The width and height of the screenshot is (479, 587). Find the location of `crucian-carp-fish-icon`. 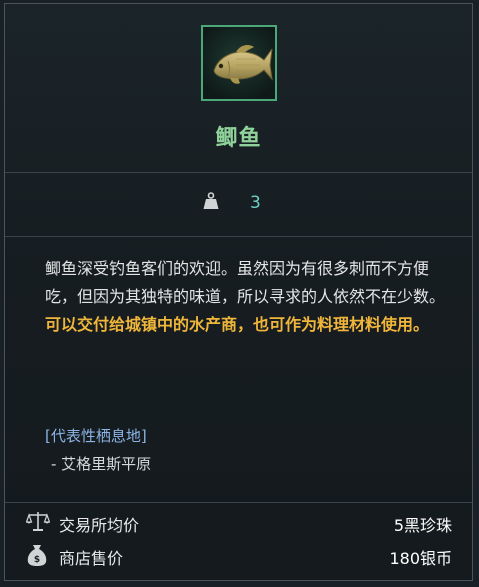

crucian-carp-fish-icon is located at coordinates (243, 64).